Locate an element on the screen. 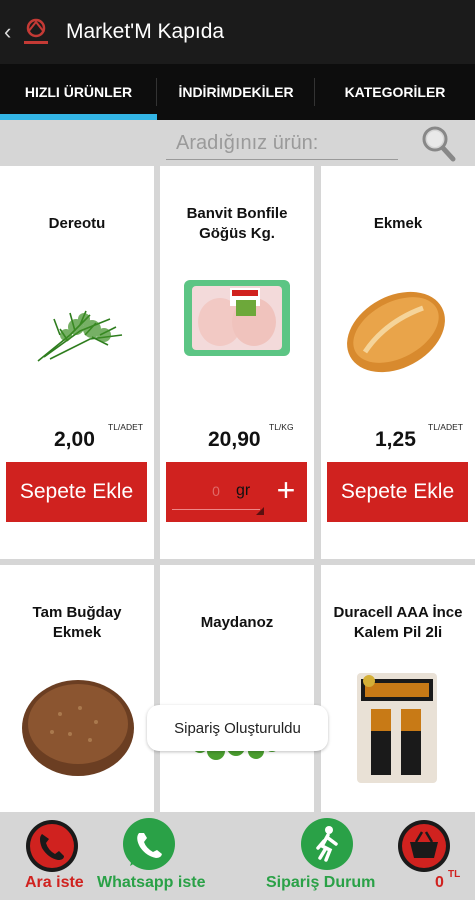  whatsapp-icon is located at coordinates (149, 845).